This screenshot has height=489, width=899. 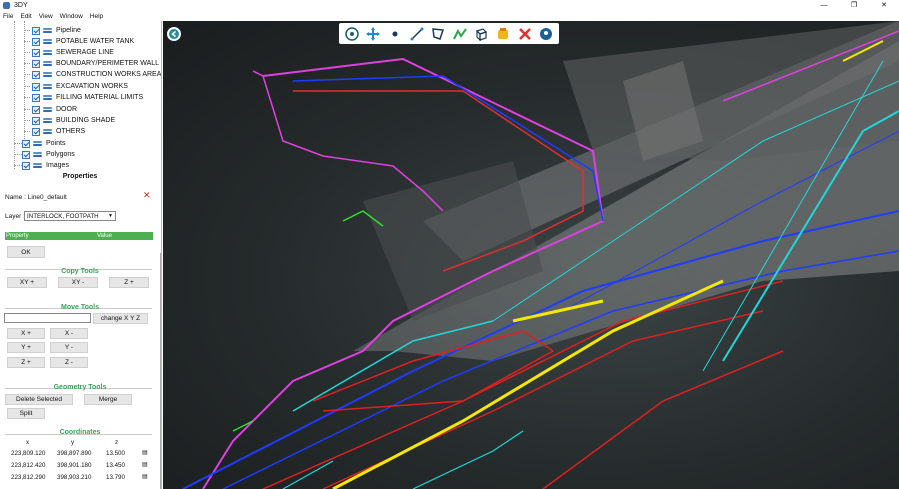 I want to click on ok-button: OK, so click(x=26, y=252).